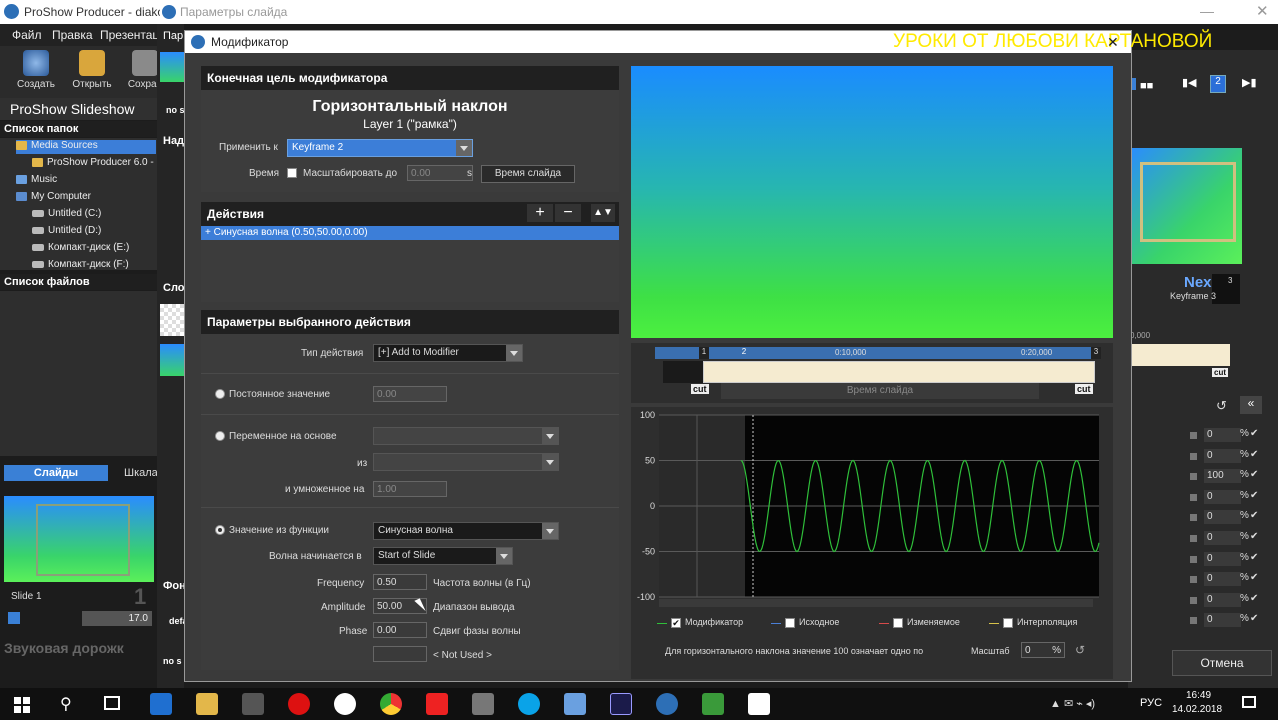 This screenshot has height=720, width=1278. Describe the element at coordinates (1096, 353) in the screenshot. I see `keyframe-marker-3: 3` at that location.